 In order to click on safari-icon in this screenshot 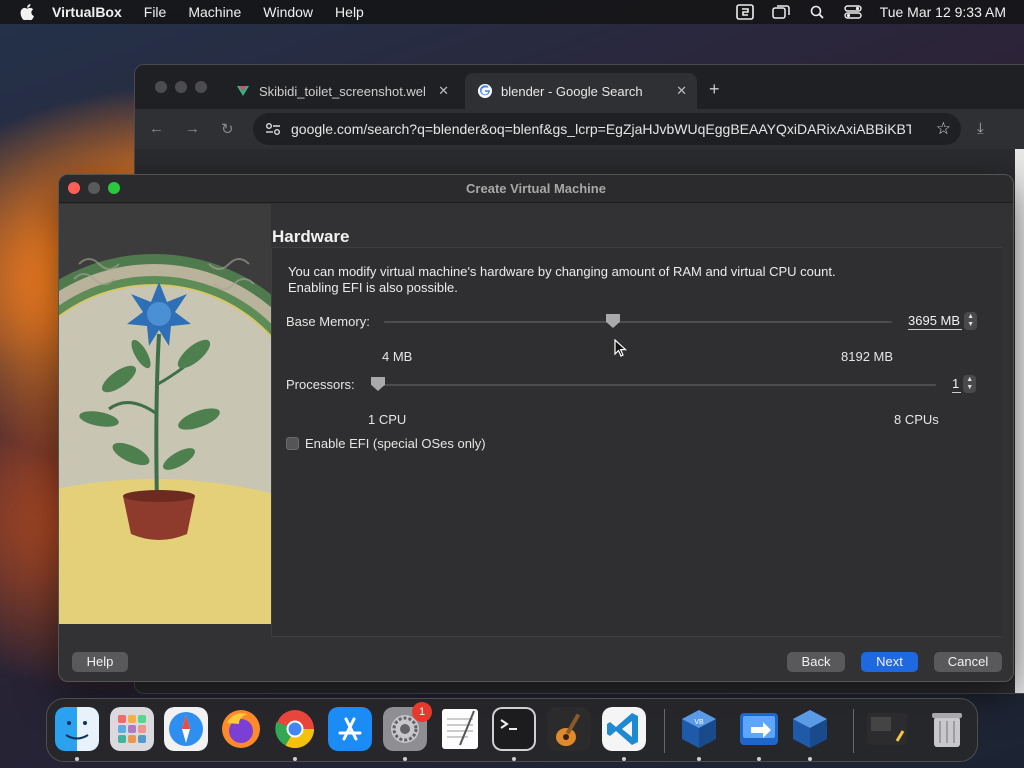, I will do `click(186, 729)`.